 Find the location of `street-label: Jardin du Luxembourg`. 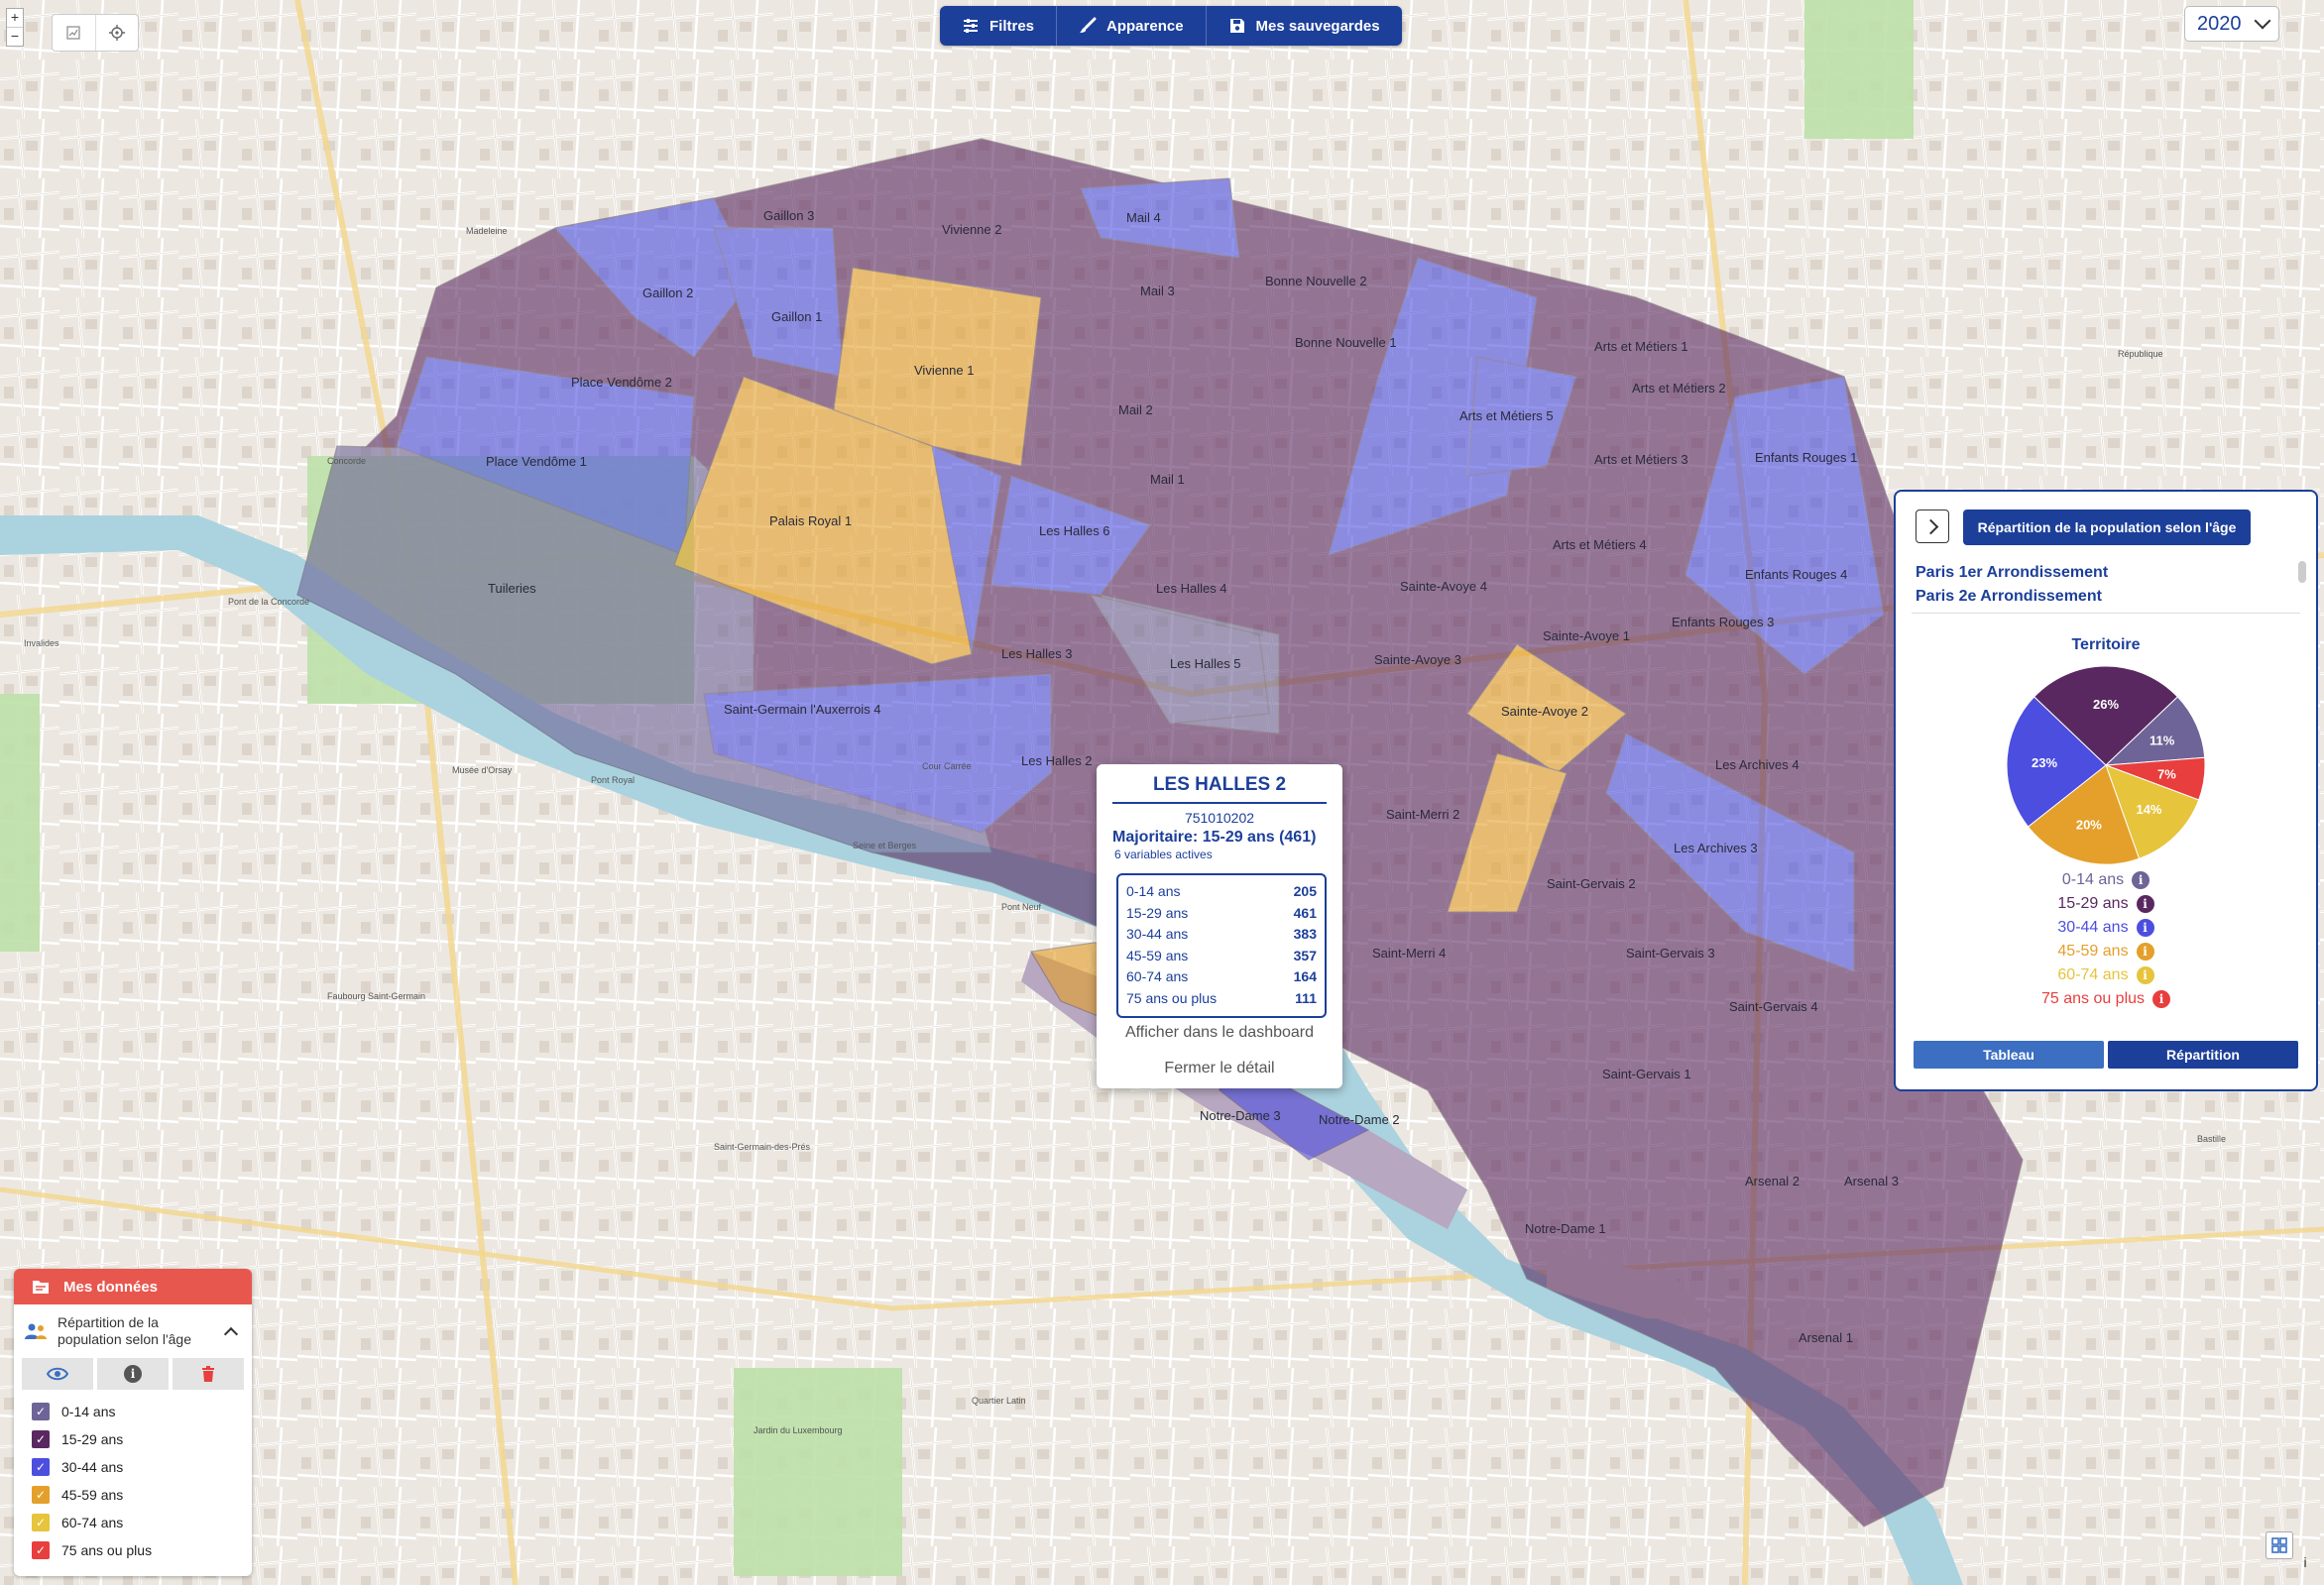

street-label: Jardin du Luxembourg is located at coordinates (798, 1430).